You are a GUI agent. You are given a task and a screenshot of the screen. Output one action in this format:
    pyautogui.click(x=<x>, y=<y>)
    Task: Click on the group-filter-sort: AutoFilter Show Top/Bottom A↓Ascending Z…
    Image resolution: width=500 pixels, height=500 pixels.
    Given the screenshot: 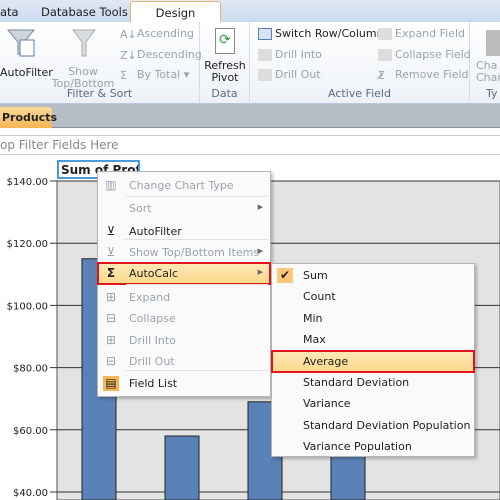 What is the action you would take?
    pyautogui.click(x=101, y=63)
    